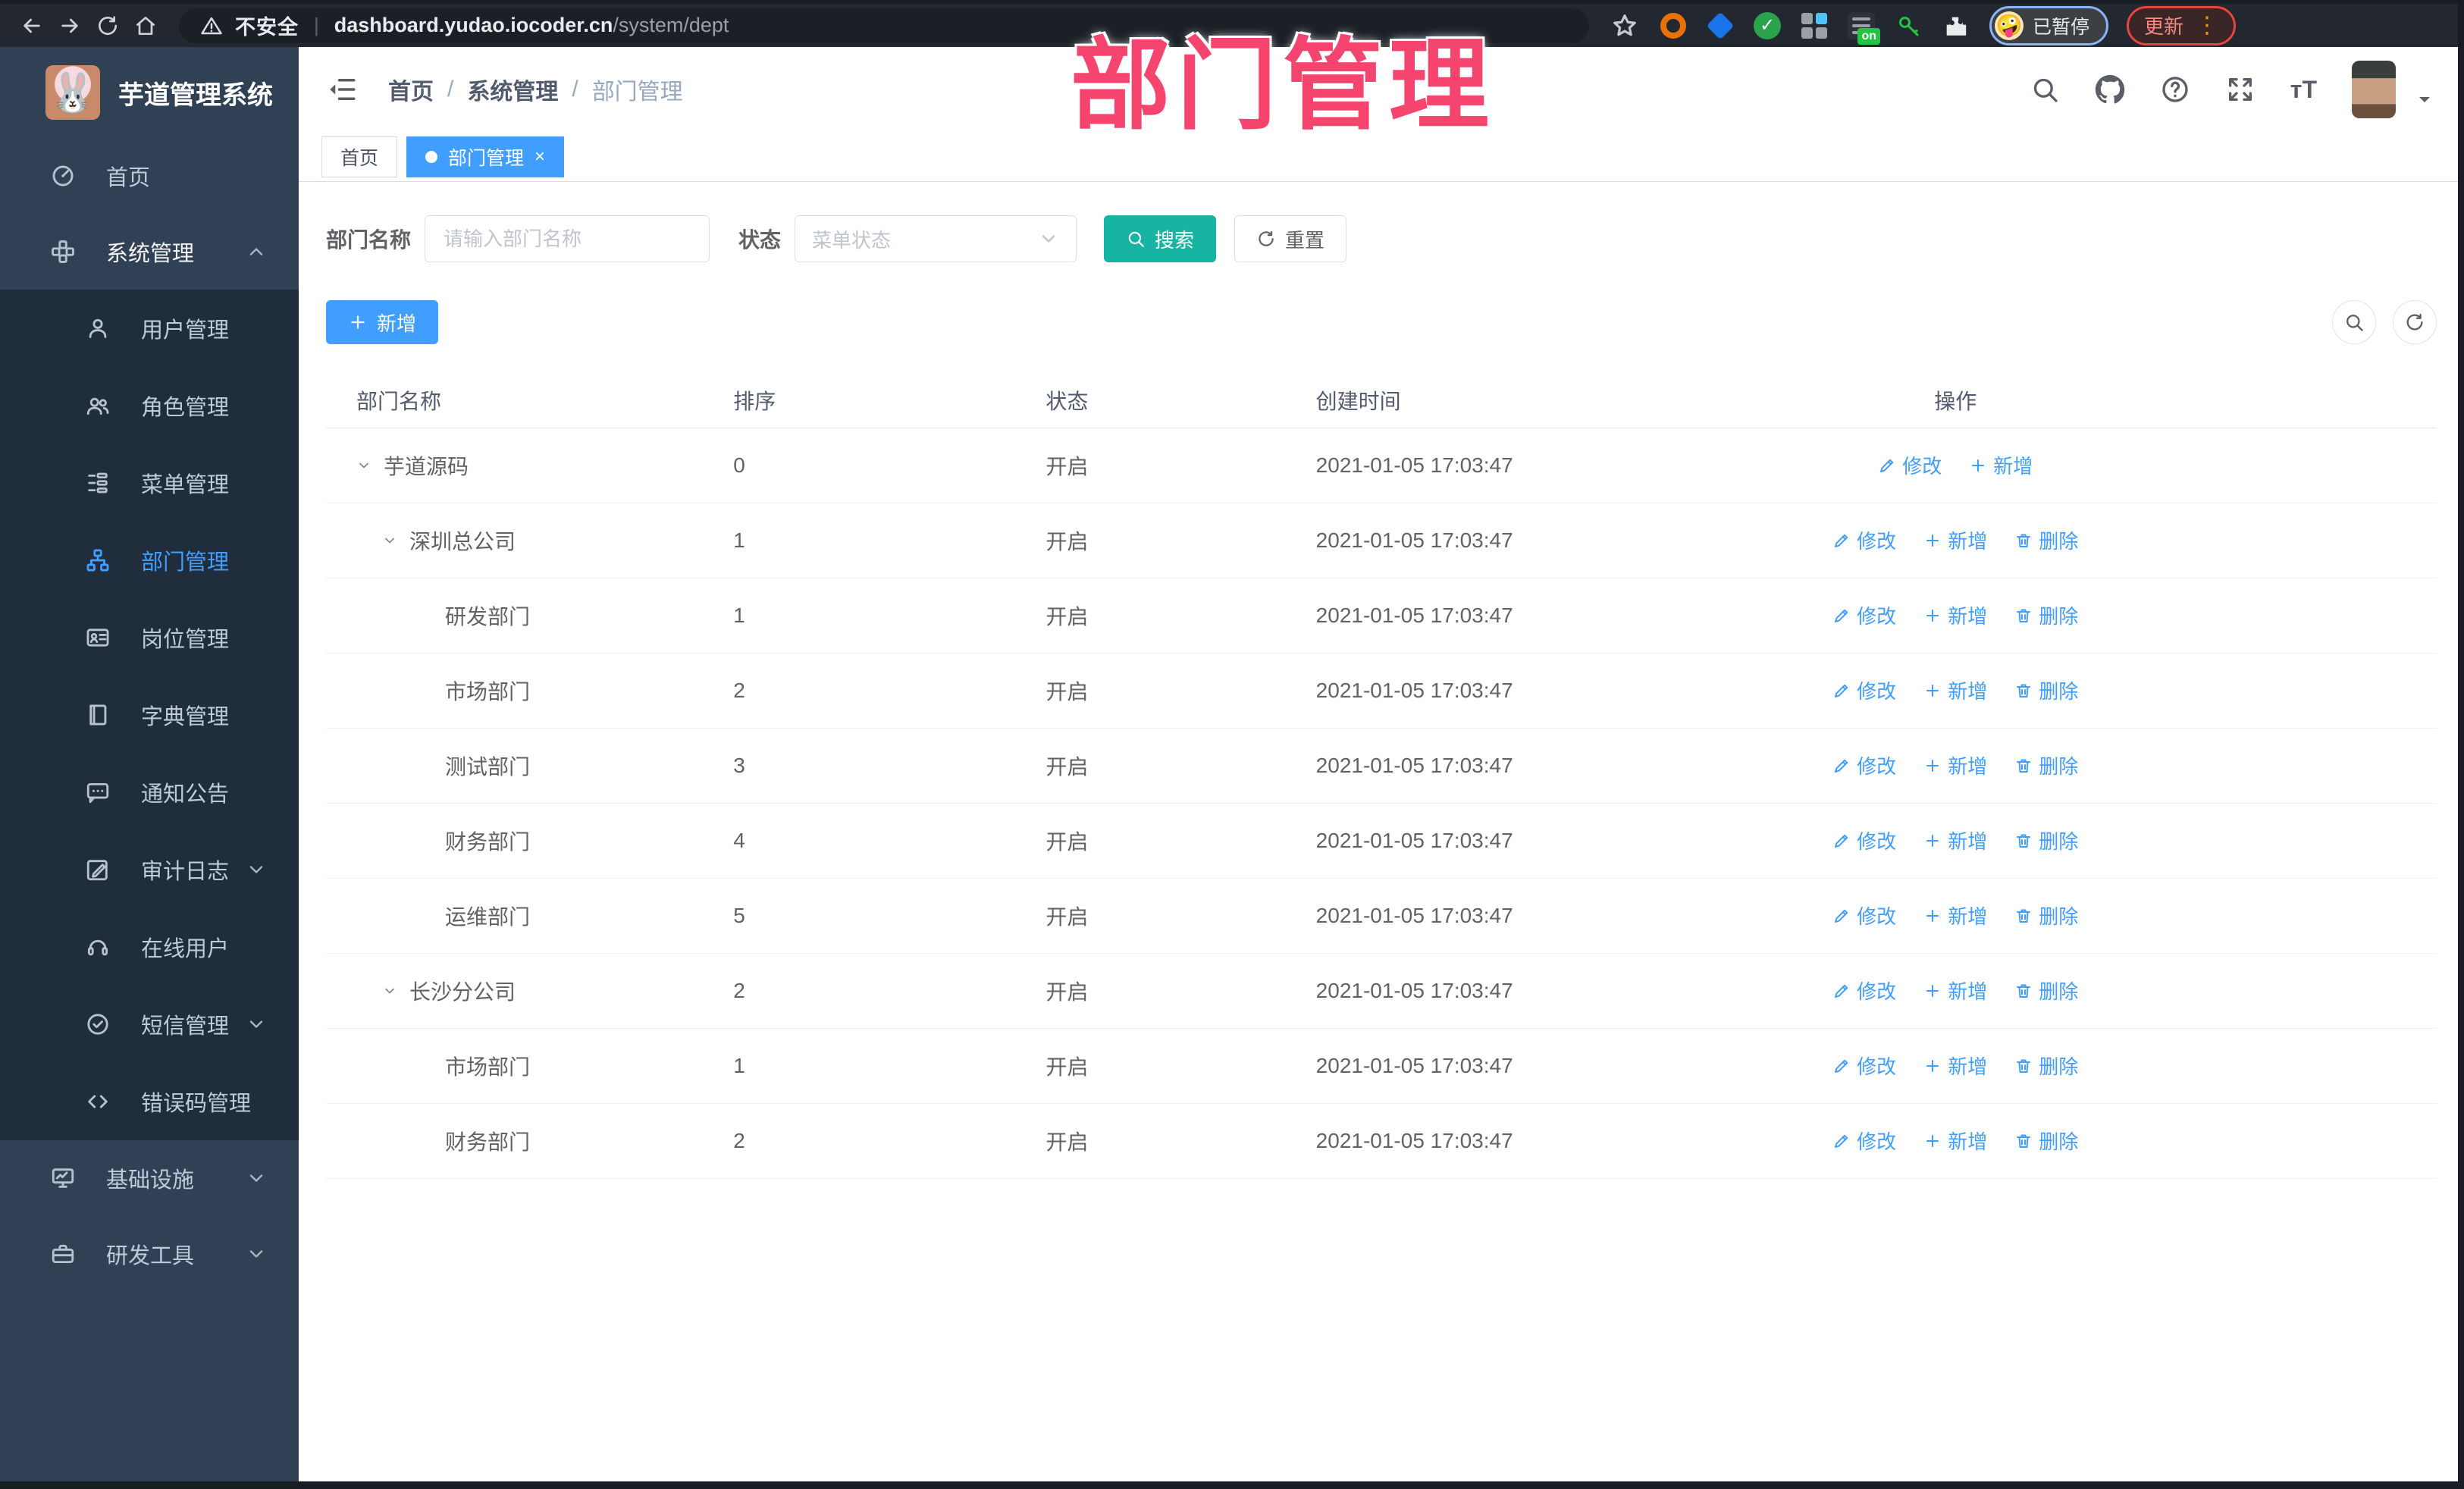  What do you see at coordinates (150, 1178) in the screenshot?
I see `sidebar-item-基础设施: 基础设施` at bounding box center [150, 1178].